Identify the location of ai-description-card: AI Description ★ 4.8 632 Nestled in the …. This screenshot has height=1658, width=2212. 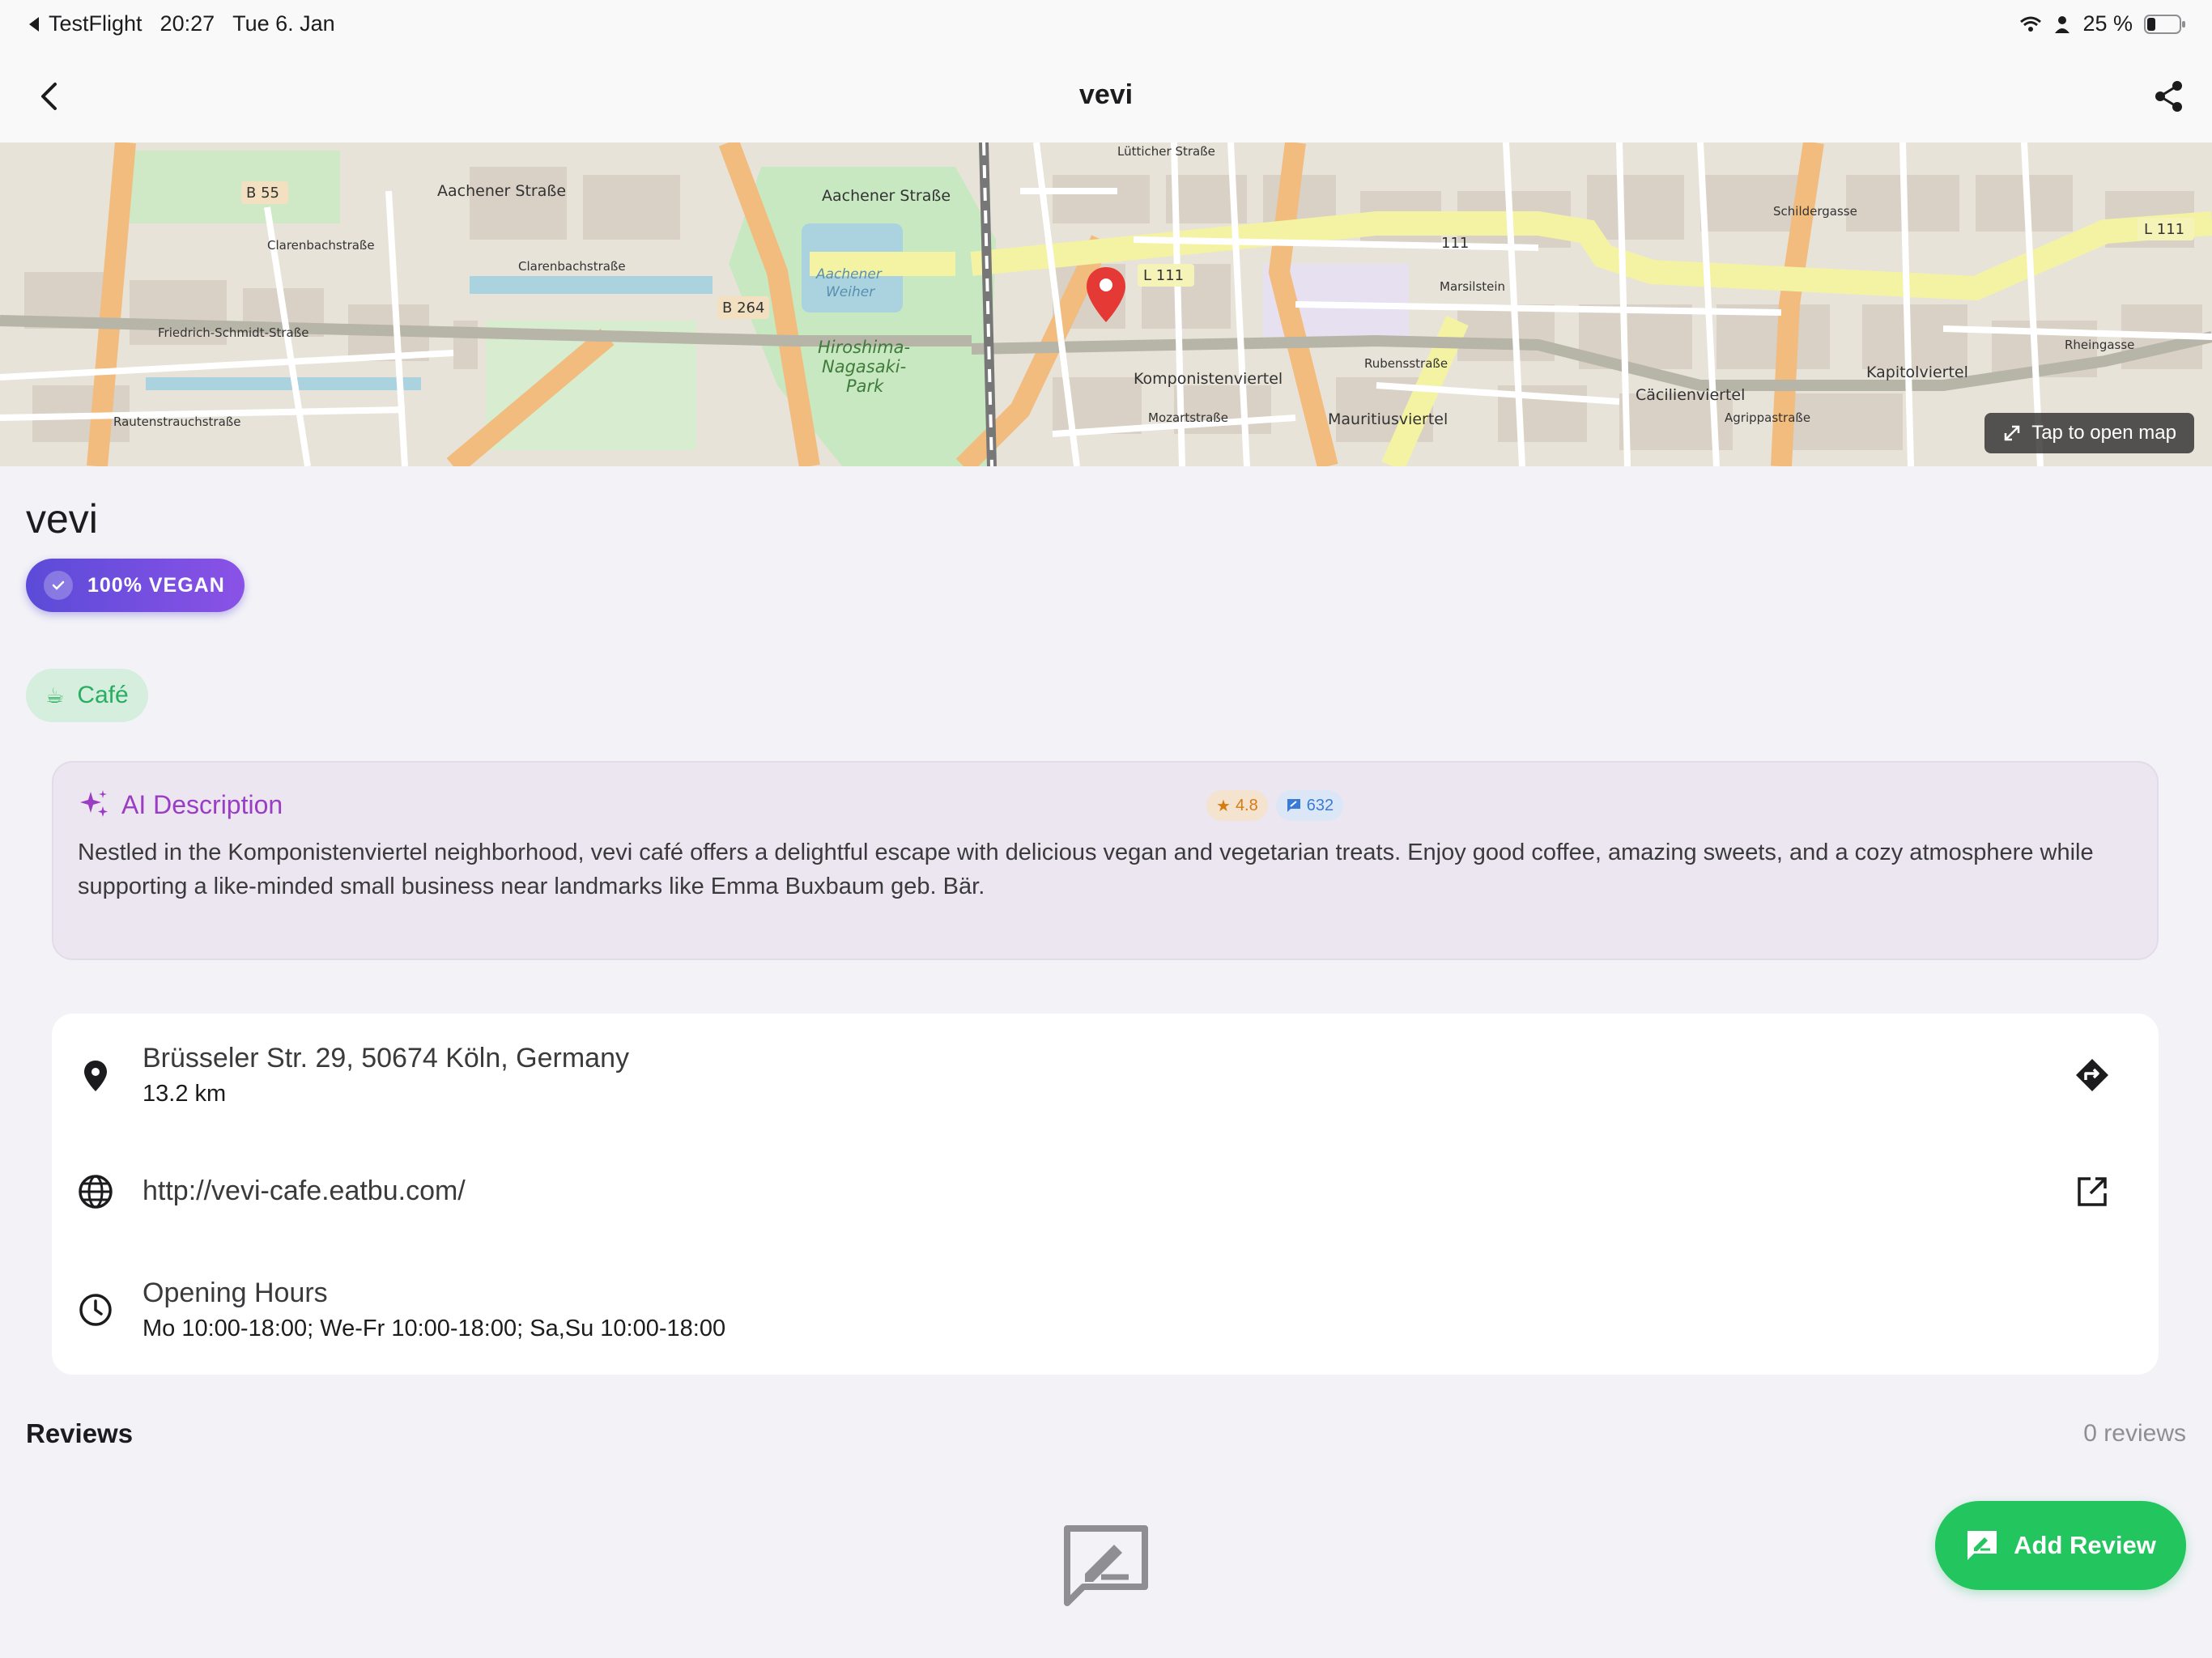
(1105, 860).